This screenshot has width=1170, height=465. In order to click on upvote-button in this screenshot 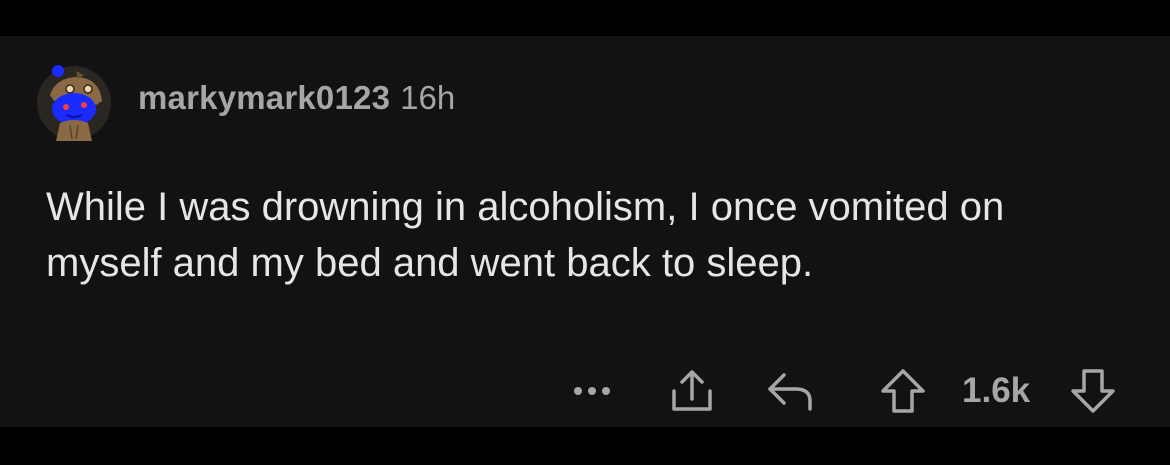, I will do `click(903, 391)`.